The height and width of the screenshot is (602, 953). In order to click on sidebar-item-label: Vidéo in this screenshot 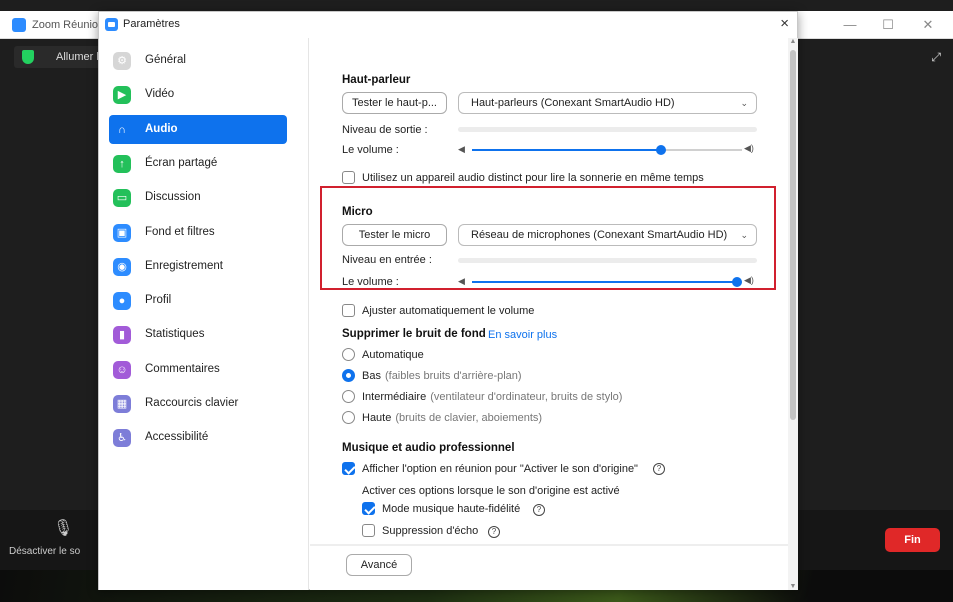, I will do `click(160, 94)`.